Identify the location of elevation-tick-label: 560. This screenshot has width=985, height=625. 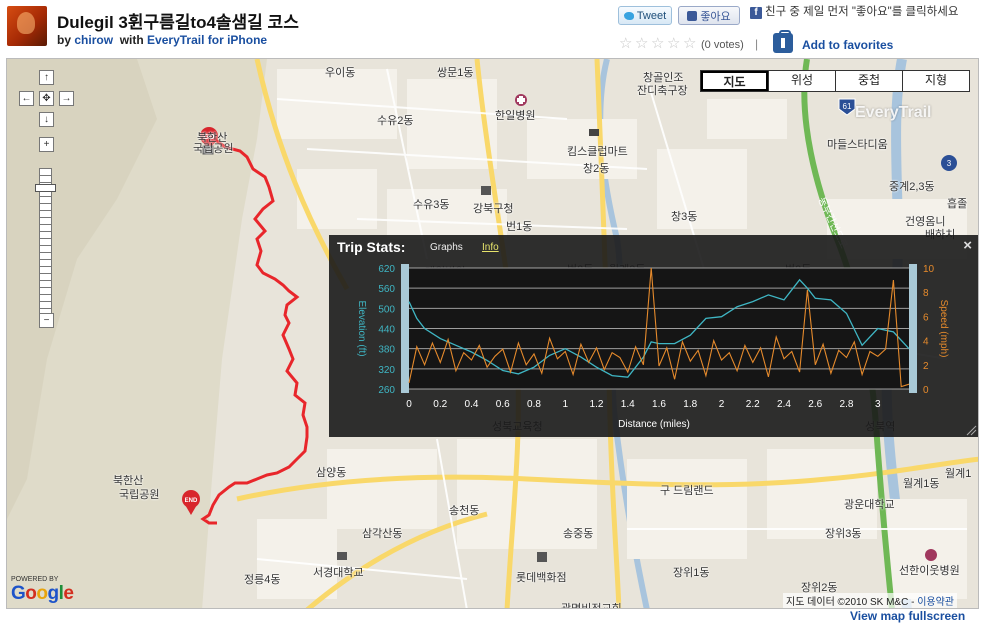
(386, 289).